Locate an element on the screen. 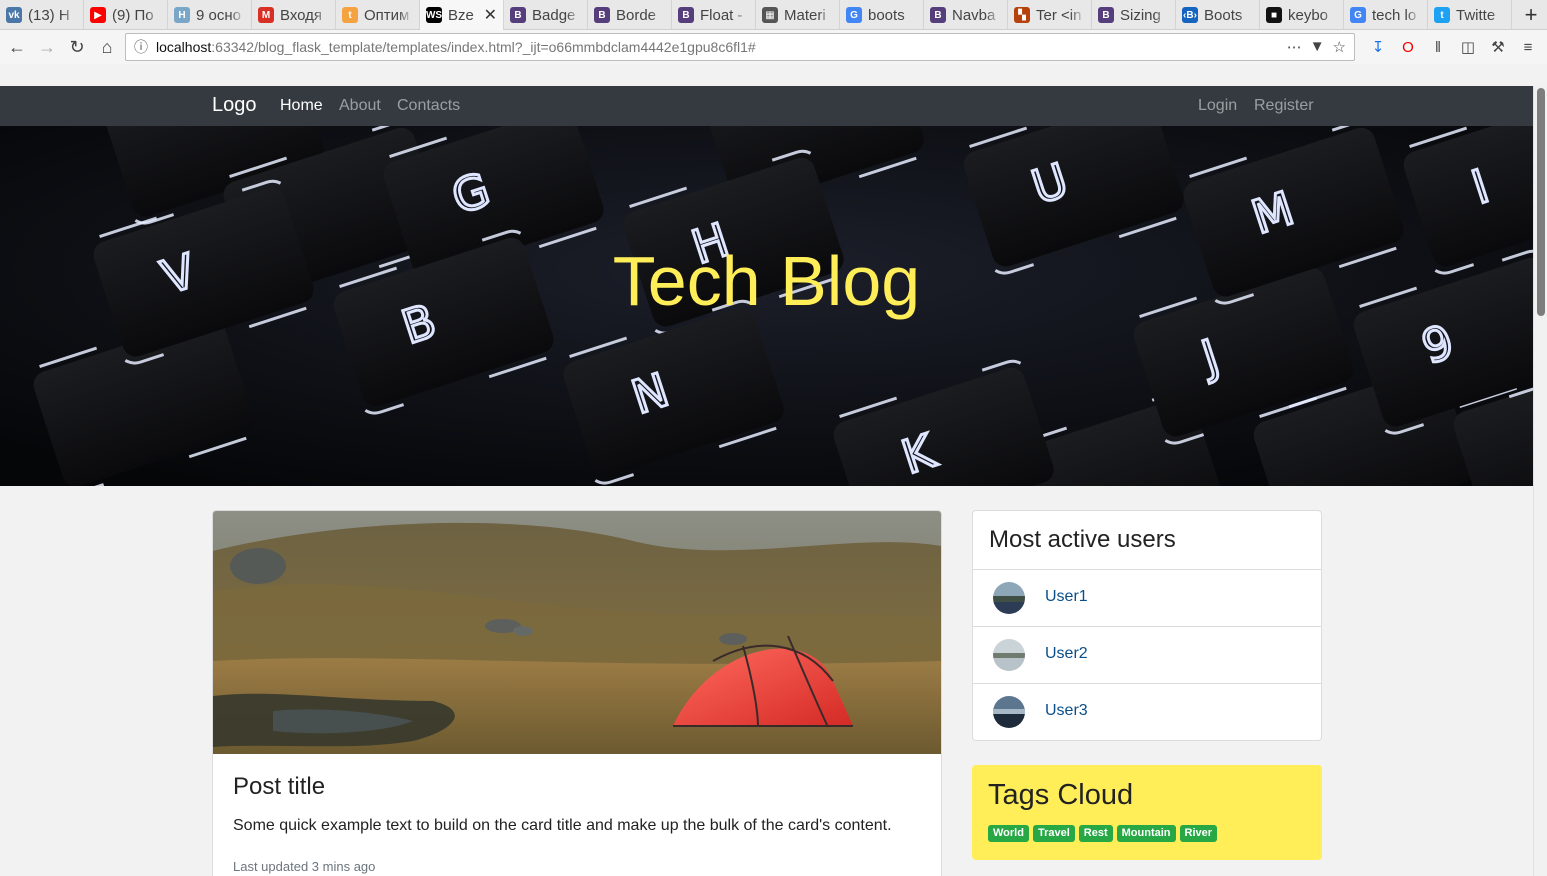 This screenshot has height=876, width=1547. sidebar-icon: ◫ is located at coordinates (1468, 47).